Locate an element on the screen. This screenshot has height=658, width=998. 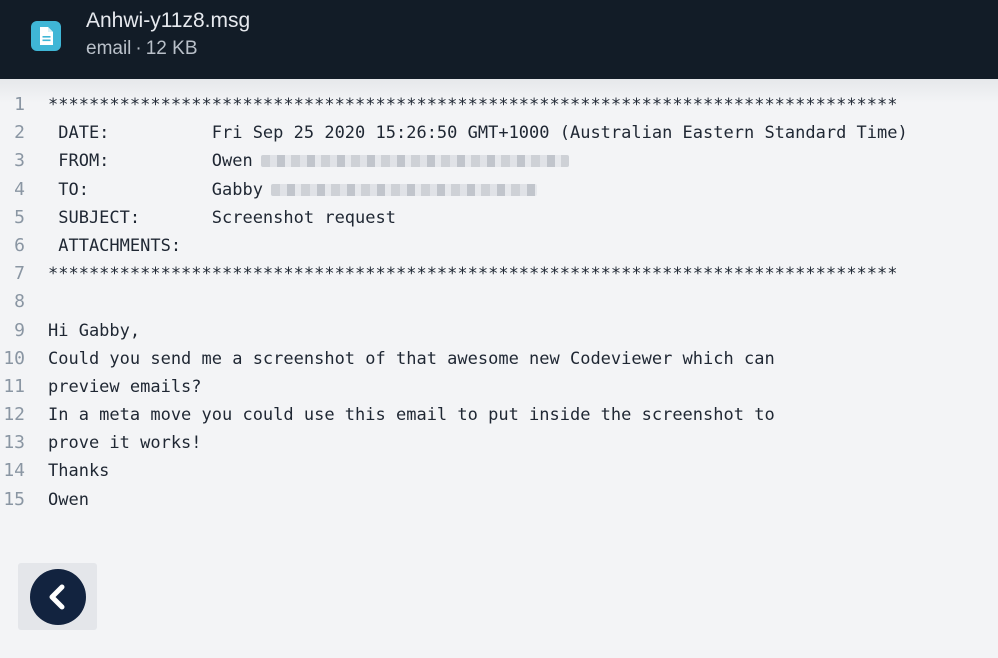
line-text: Owen is located at coordinates (68, 500).